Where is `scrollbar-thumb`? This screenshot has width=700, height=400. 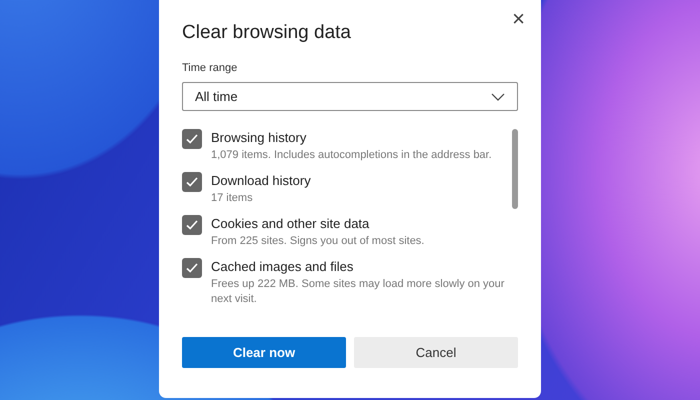 scrollbar-thumb is located at coordinates (515, 169).